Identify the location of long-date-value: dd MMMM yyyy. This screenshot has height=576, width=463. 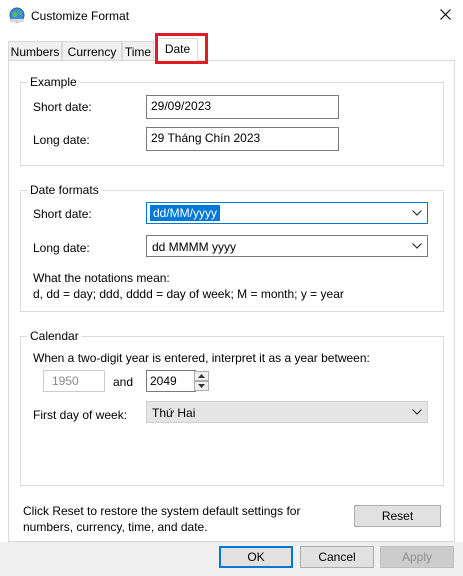
(194, 247).